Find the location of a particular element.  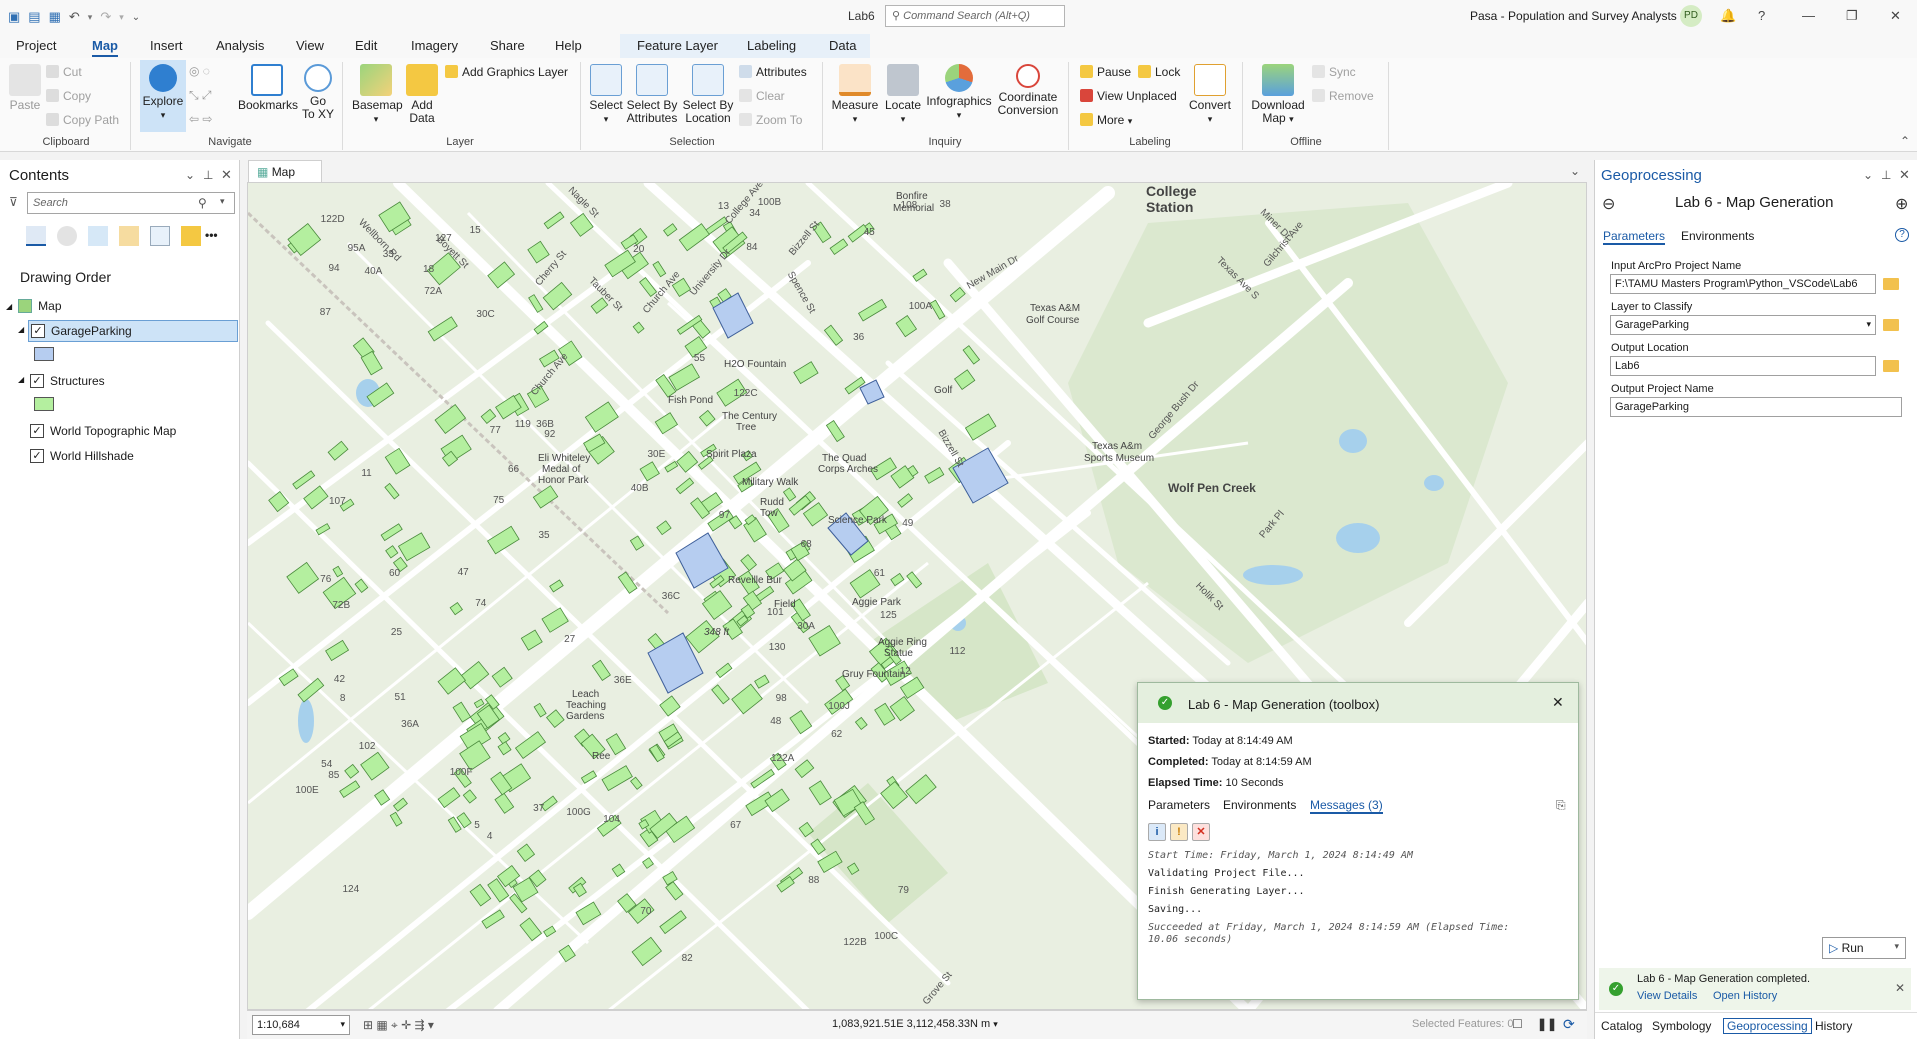

view-unplaced-button: View Unplaced is located at coordinates (1128, 96).